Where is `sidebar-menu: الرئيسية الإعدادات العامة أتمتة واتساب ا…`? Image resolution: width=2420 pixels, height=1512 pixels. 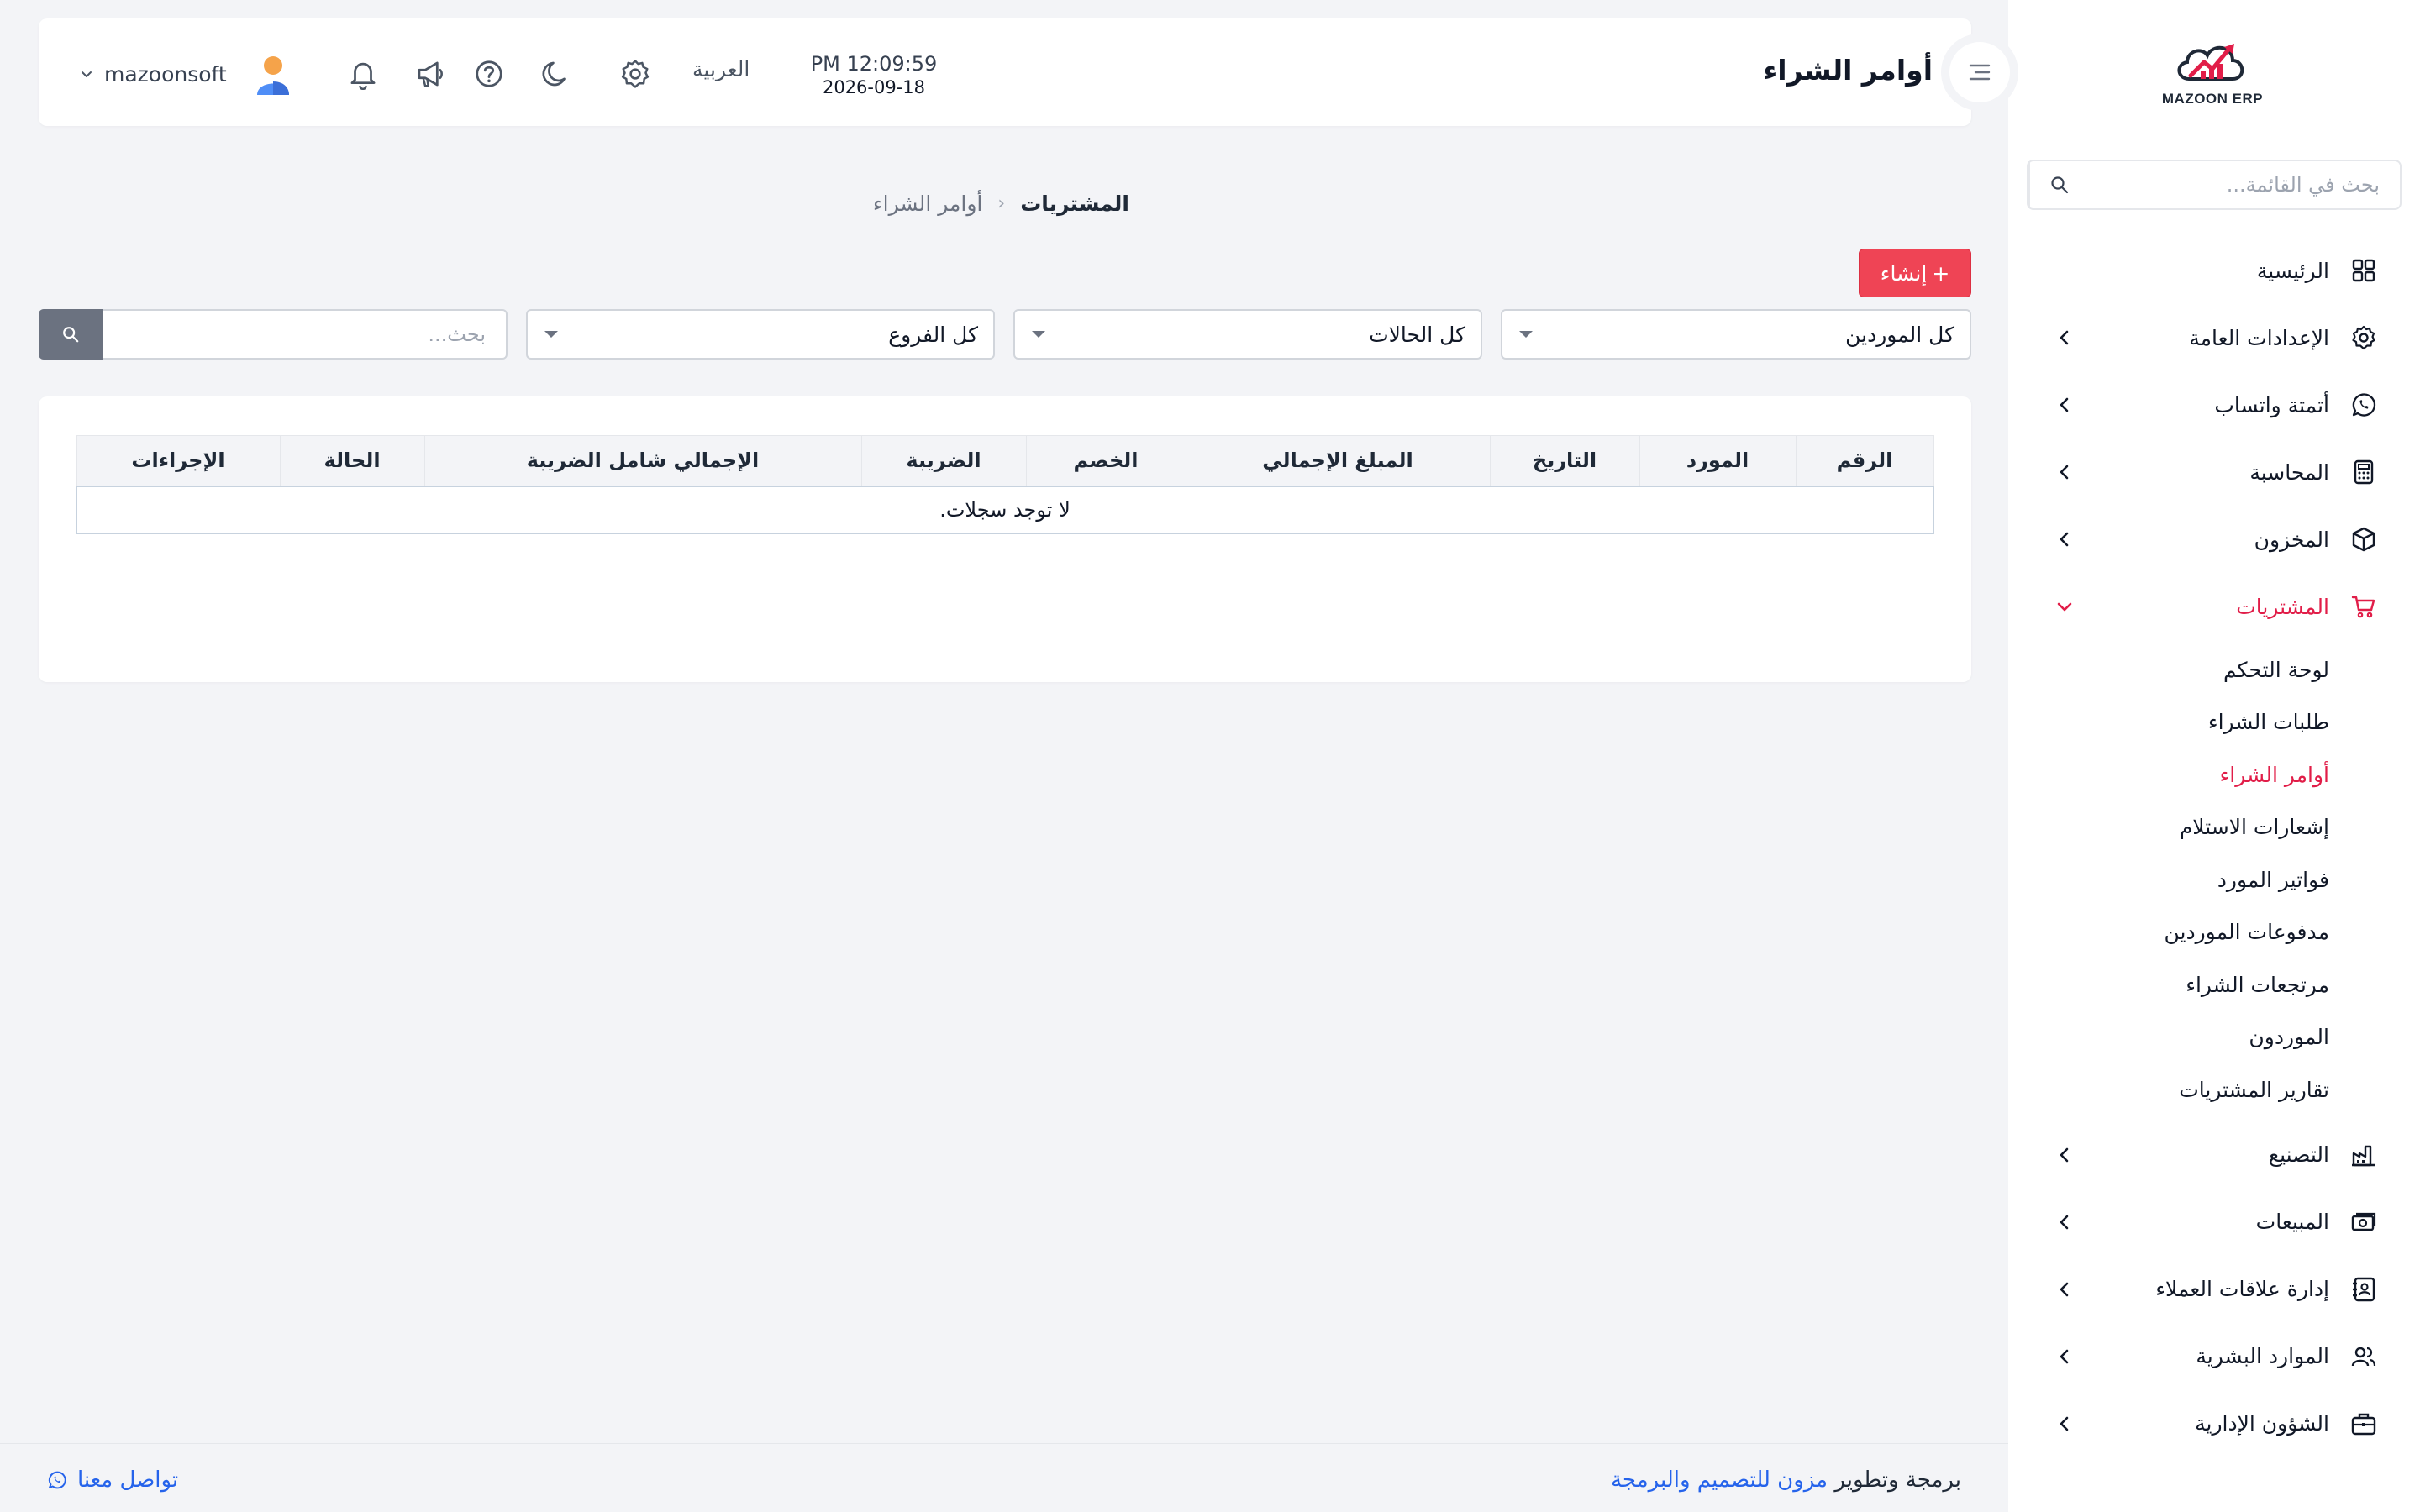
sidebar-menu: الرئيسية الإعدادات العامة أتمتة واتساب ا… is located at coordinates (2214, 847).